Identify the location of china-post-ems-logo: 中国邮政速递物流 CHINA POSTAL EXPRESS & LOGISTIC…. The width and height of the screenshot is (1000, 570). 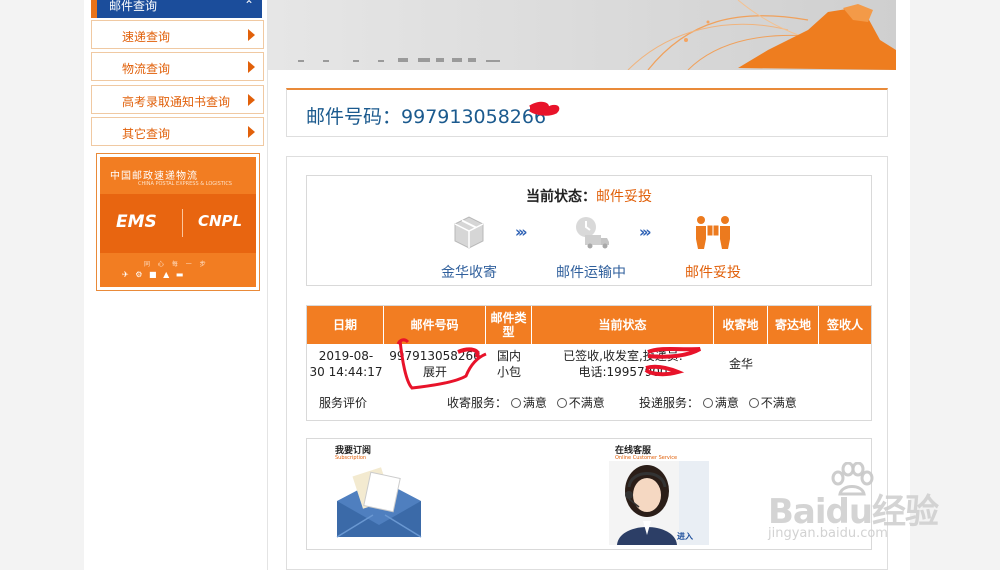
(178, 222).